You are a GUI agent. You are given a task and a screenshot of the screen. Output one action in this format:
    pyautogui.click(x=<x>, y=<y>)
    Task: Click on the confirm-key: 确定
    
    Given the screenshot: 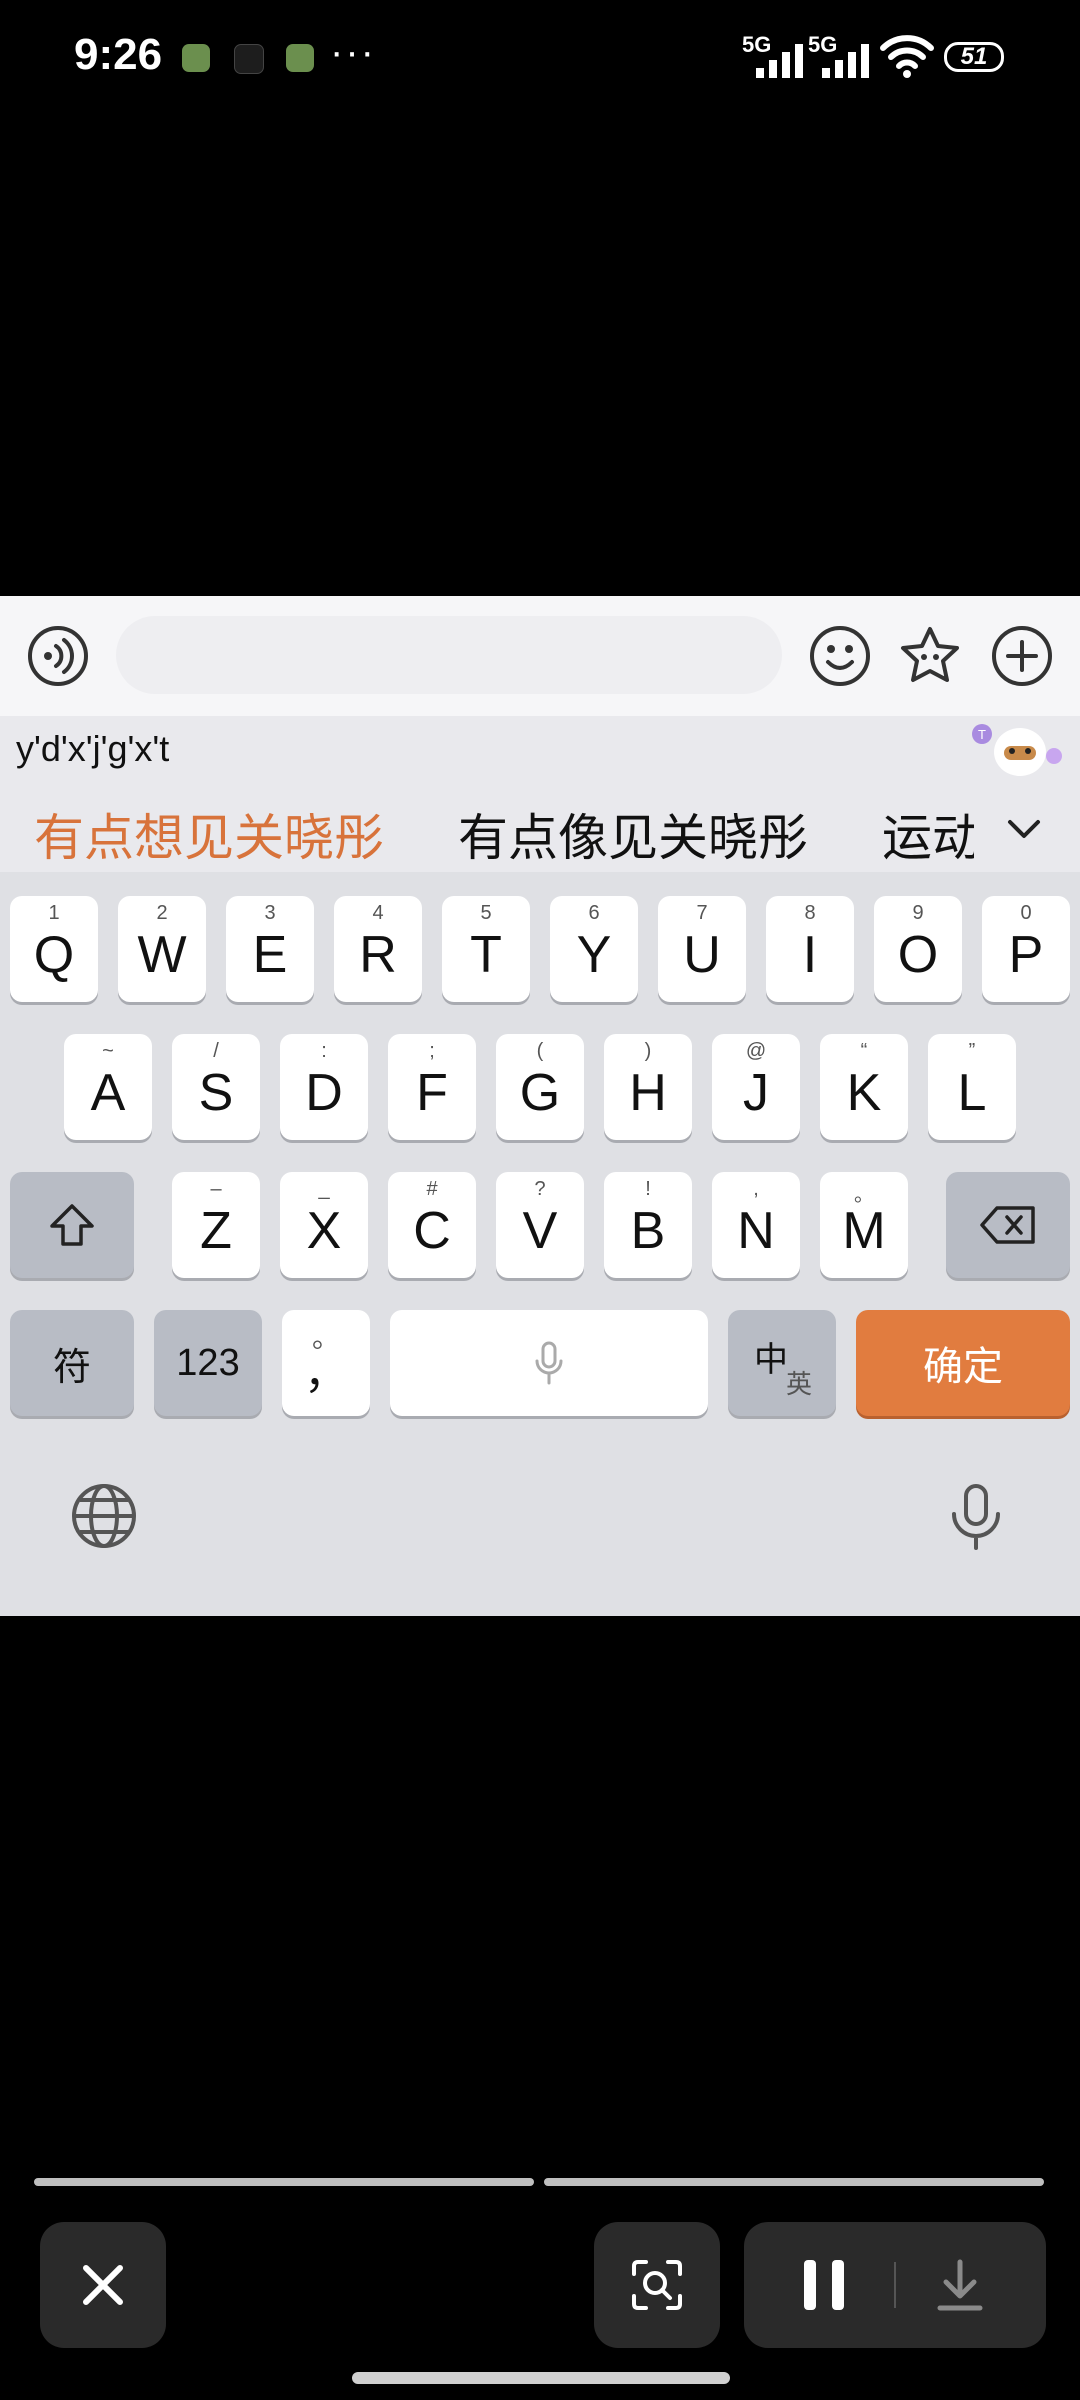 What is the action you would take?
    pyautogui.click(x=963, y=1363)
    